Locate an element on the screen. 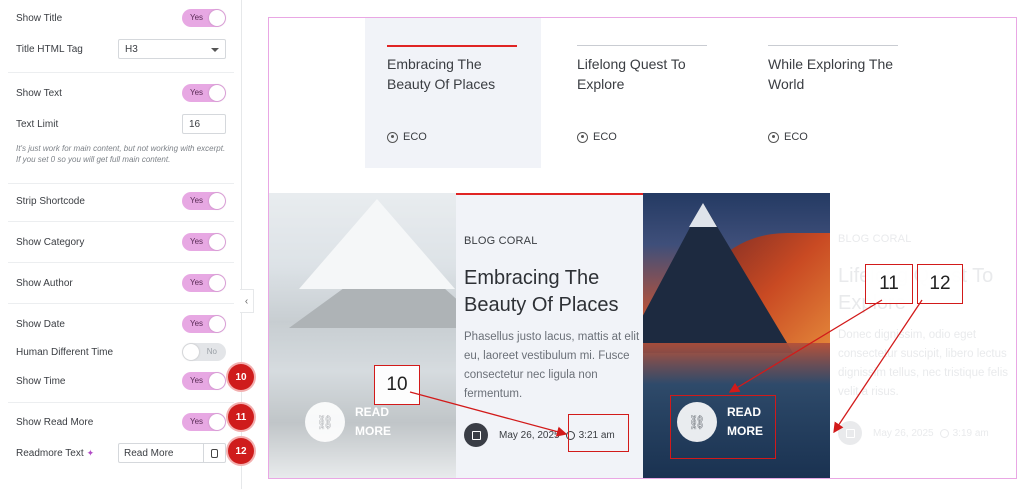 This screenshot has height=489, width=1024. show-read-more-toggle: Yes is located at coordinates (204, 422).